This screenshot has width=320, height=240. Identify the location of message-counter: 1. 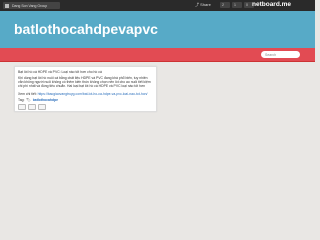
(237, 5).